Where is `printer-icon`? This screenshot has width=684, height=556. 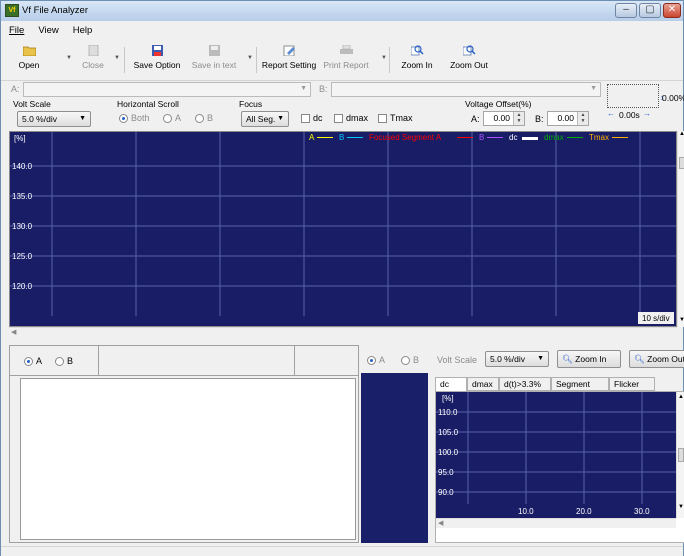 printer-icon is located at coordinates (346, 49).